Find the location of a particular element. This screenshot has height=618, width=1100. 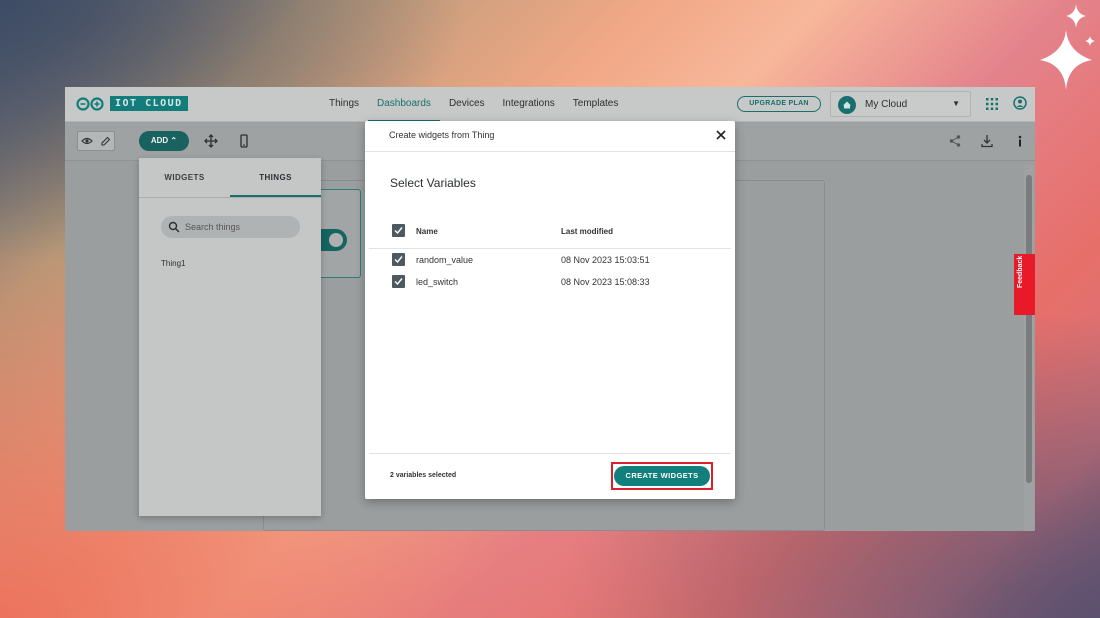

nav-integrations: Integrations is located at coordinates (529, 104).